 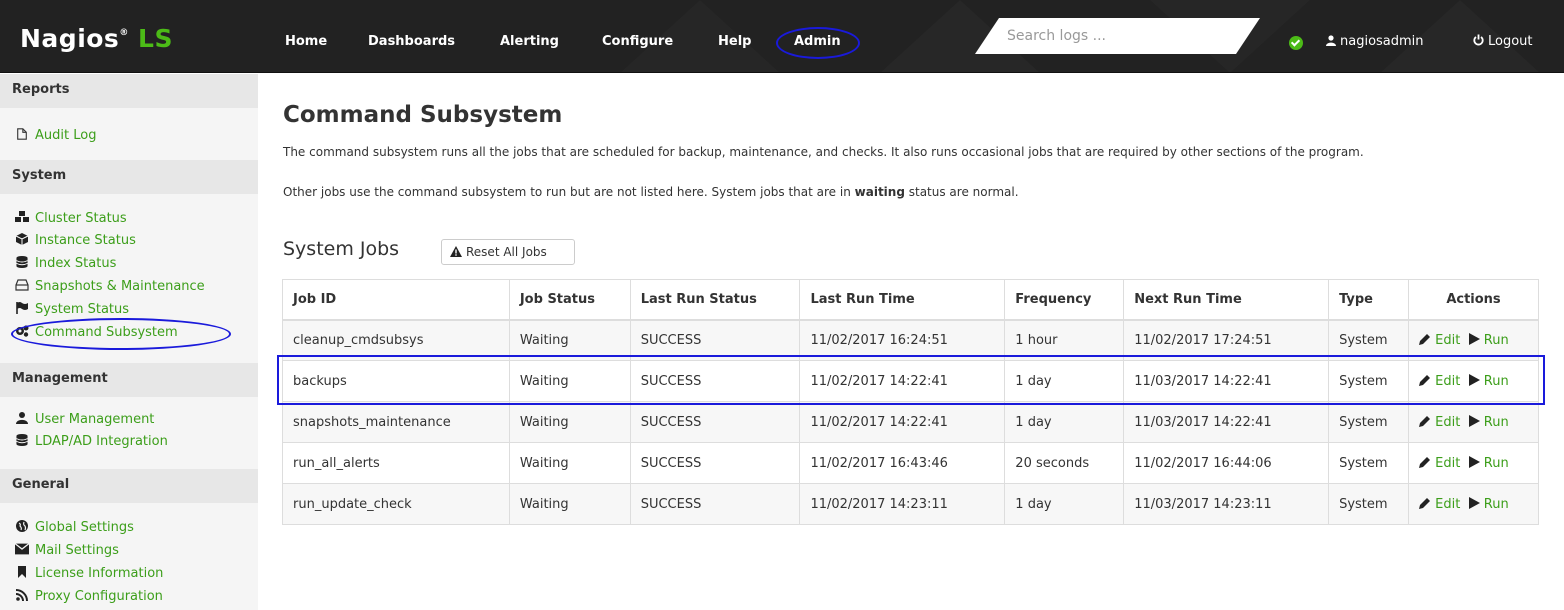 I want to click on nav-dashboards: Dashboards, so click(x=411, y=41).